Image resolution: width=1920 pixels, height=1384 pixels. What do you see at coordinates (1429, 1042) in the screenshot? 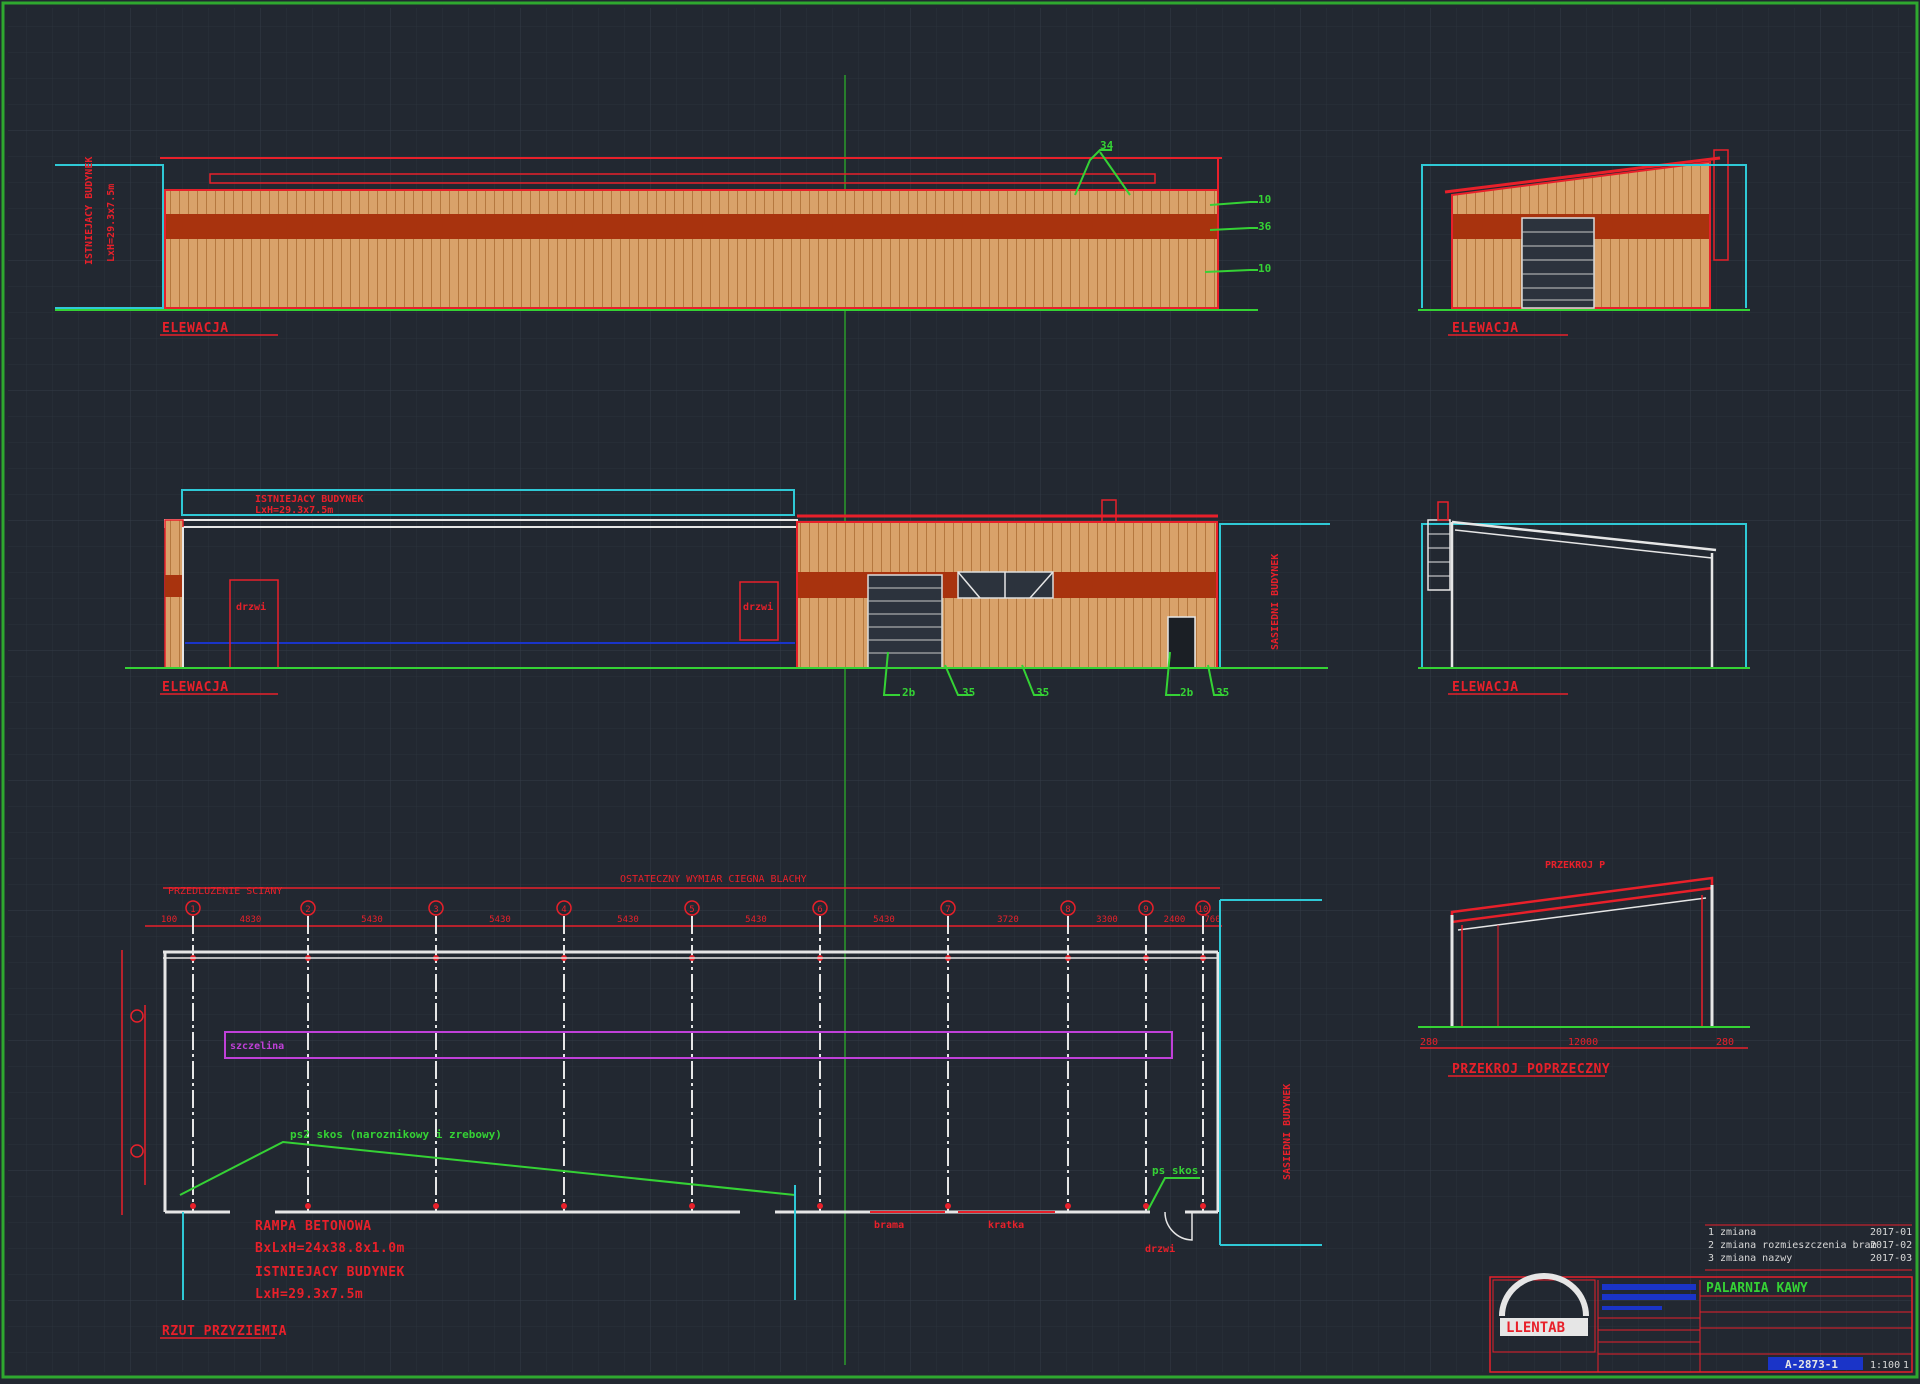
I see `section-dim-left: 280` at bounding box center [1429, 1042].